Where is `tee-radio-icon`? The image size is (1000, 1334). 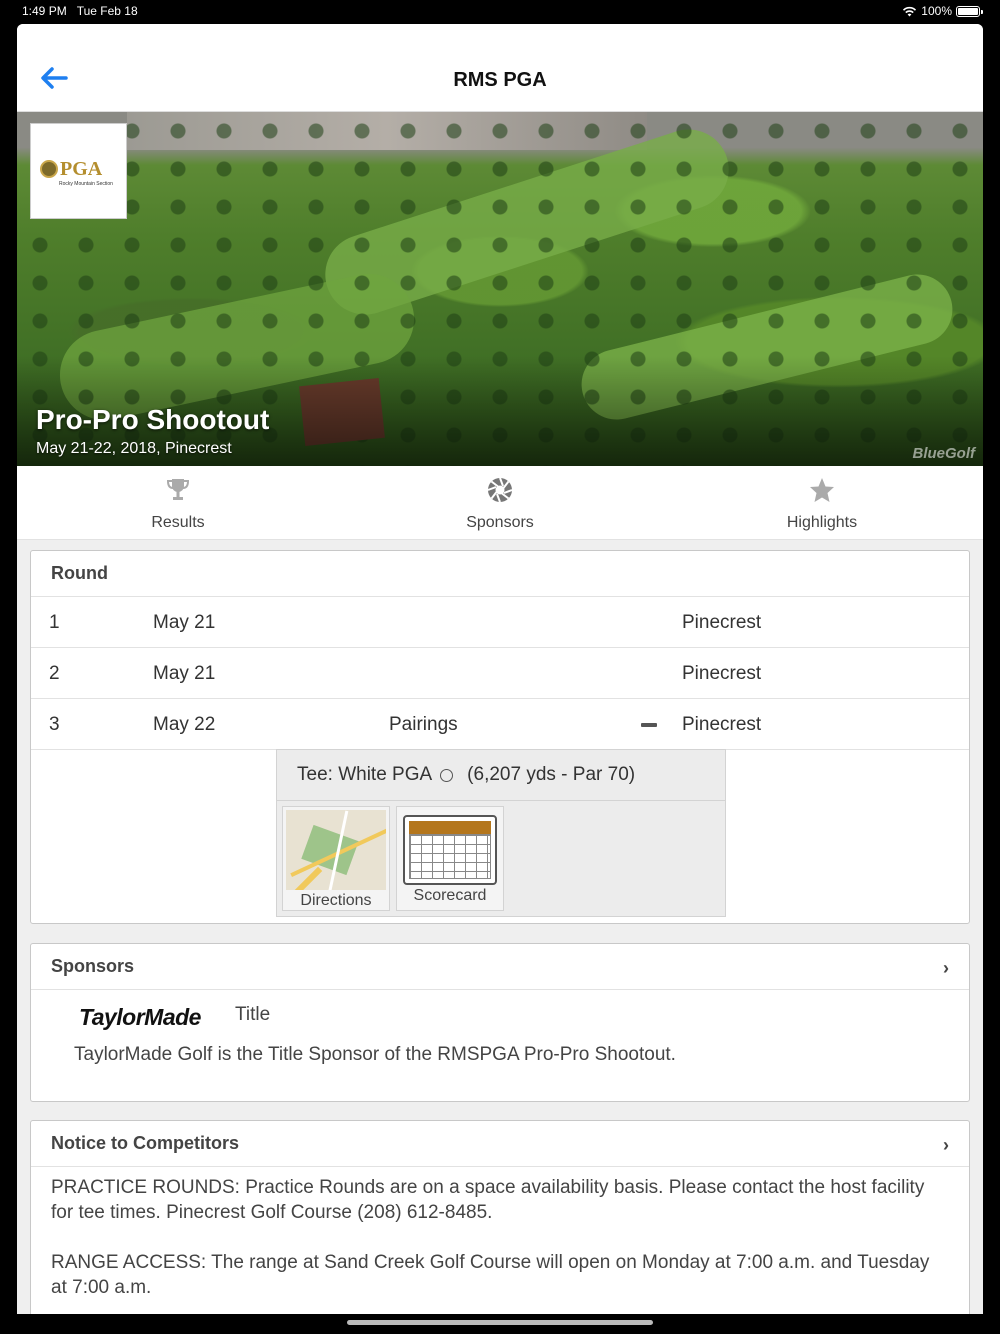 tee-radio-icon is located at coordinates (447, 775).